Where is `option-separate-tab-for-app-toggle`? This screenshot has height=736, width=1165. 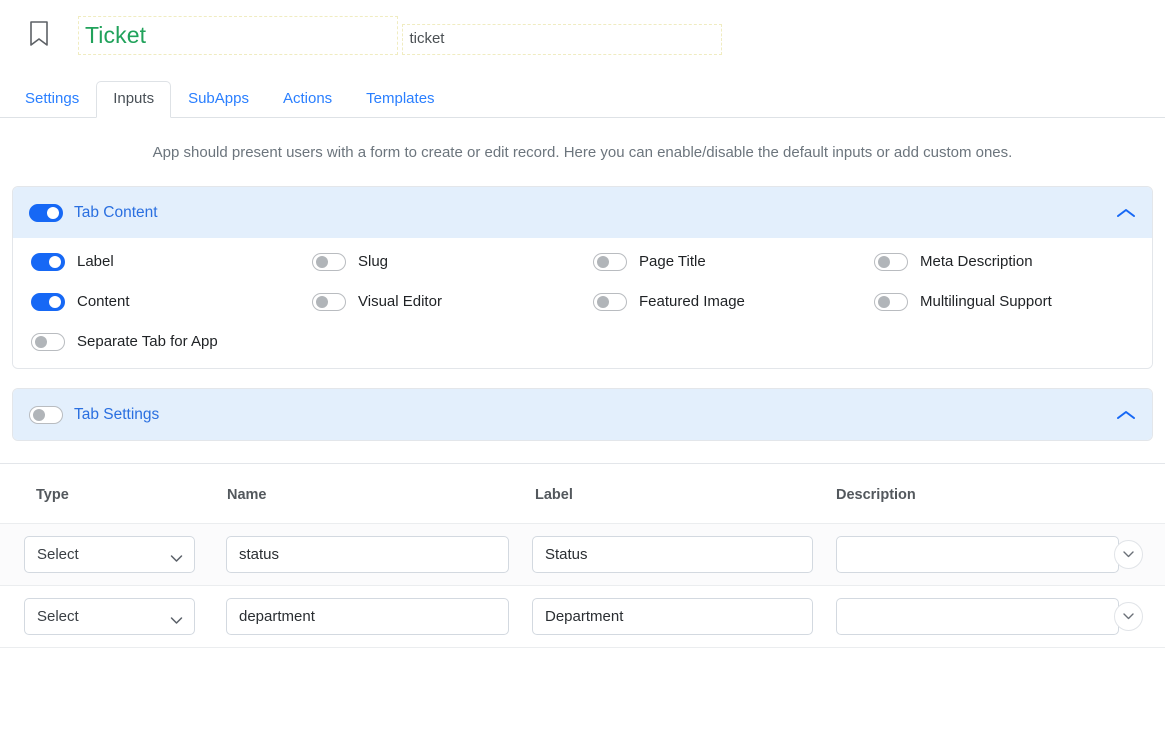 option-separate-tab-for-app-toggle is located at coordinates (48, 342).